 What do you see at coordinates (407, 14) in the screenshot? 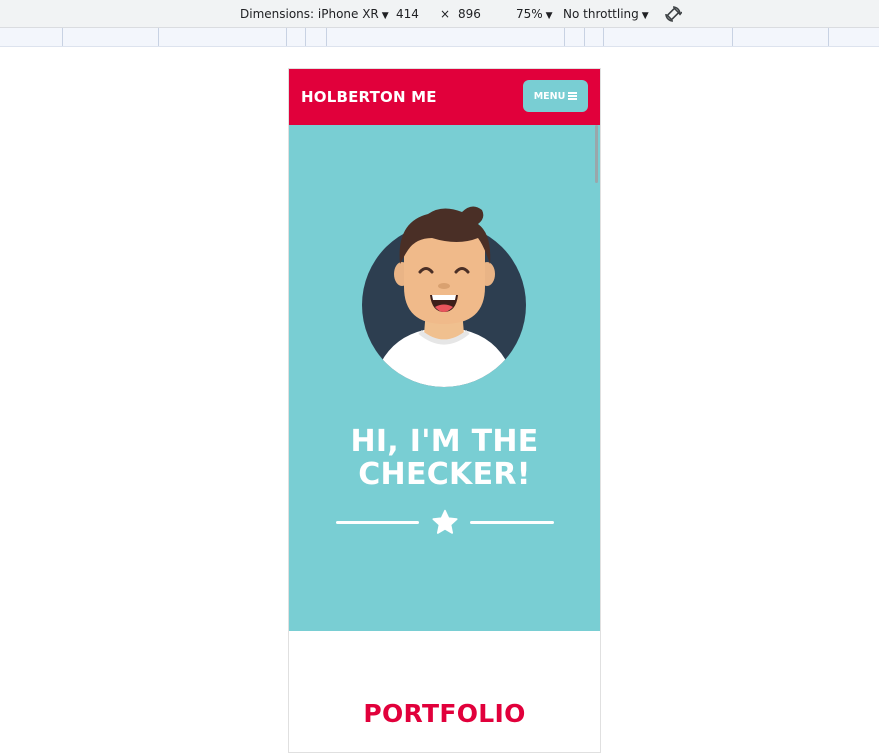
I see `width-input: 414` at bounding box center [407, 14].